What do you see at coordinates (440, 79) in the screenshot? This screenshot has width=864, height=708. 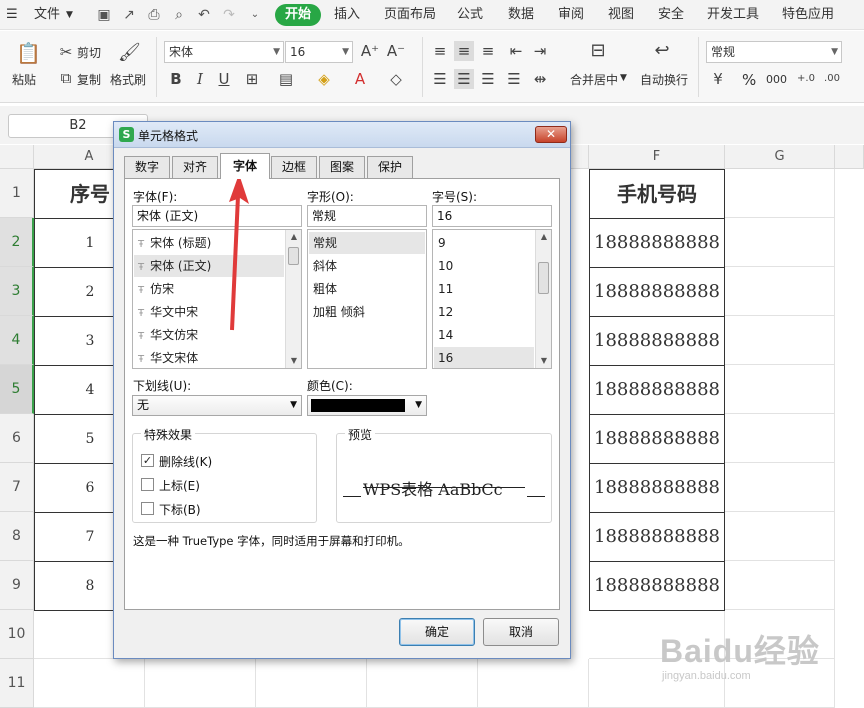 I see `align-left-icon: ☰` at bounding box center [440, 79].